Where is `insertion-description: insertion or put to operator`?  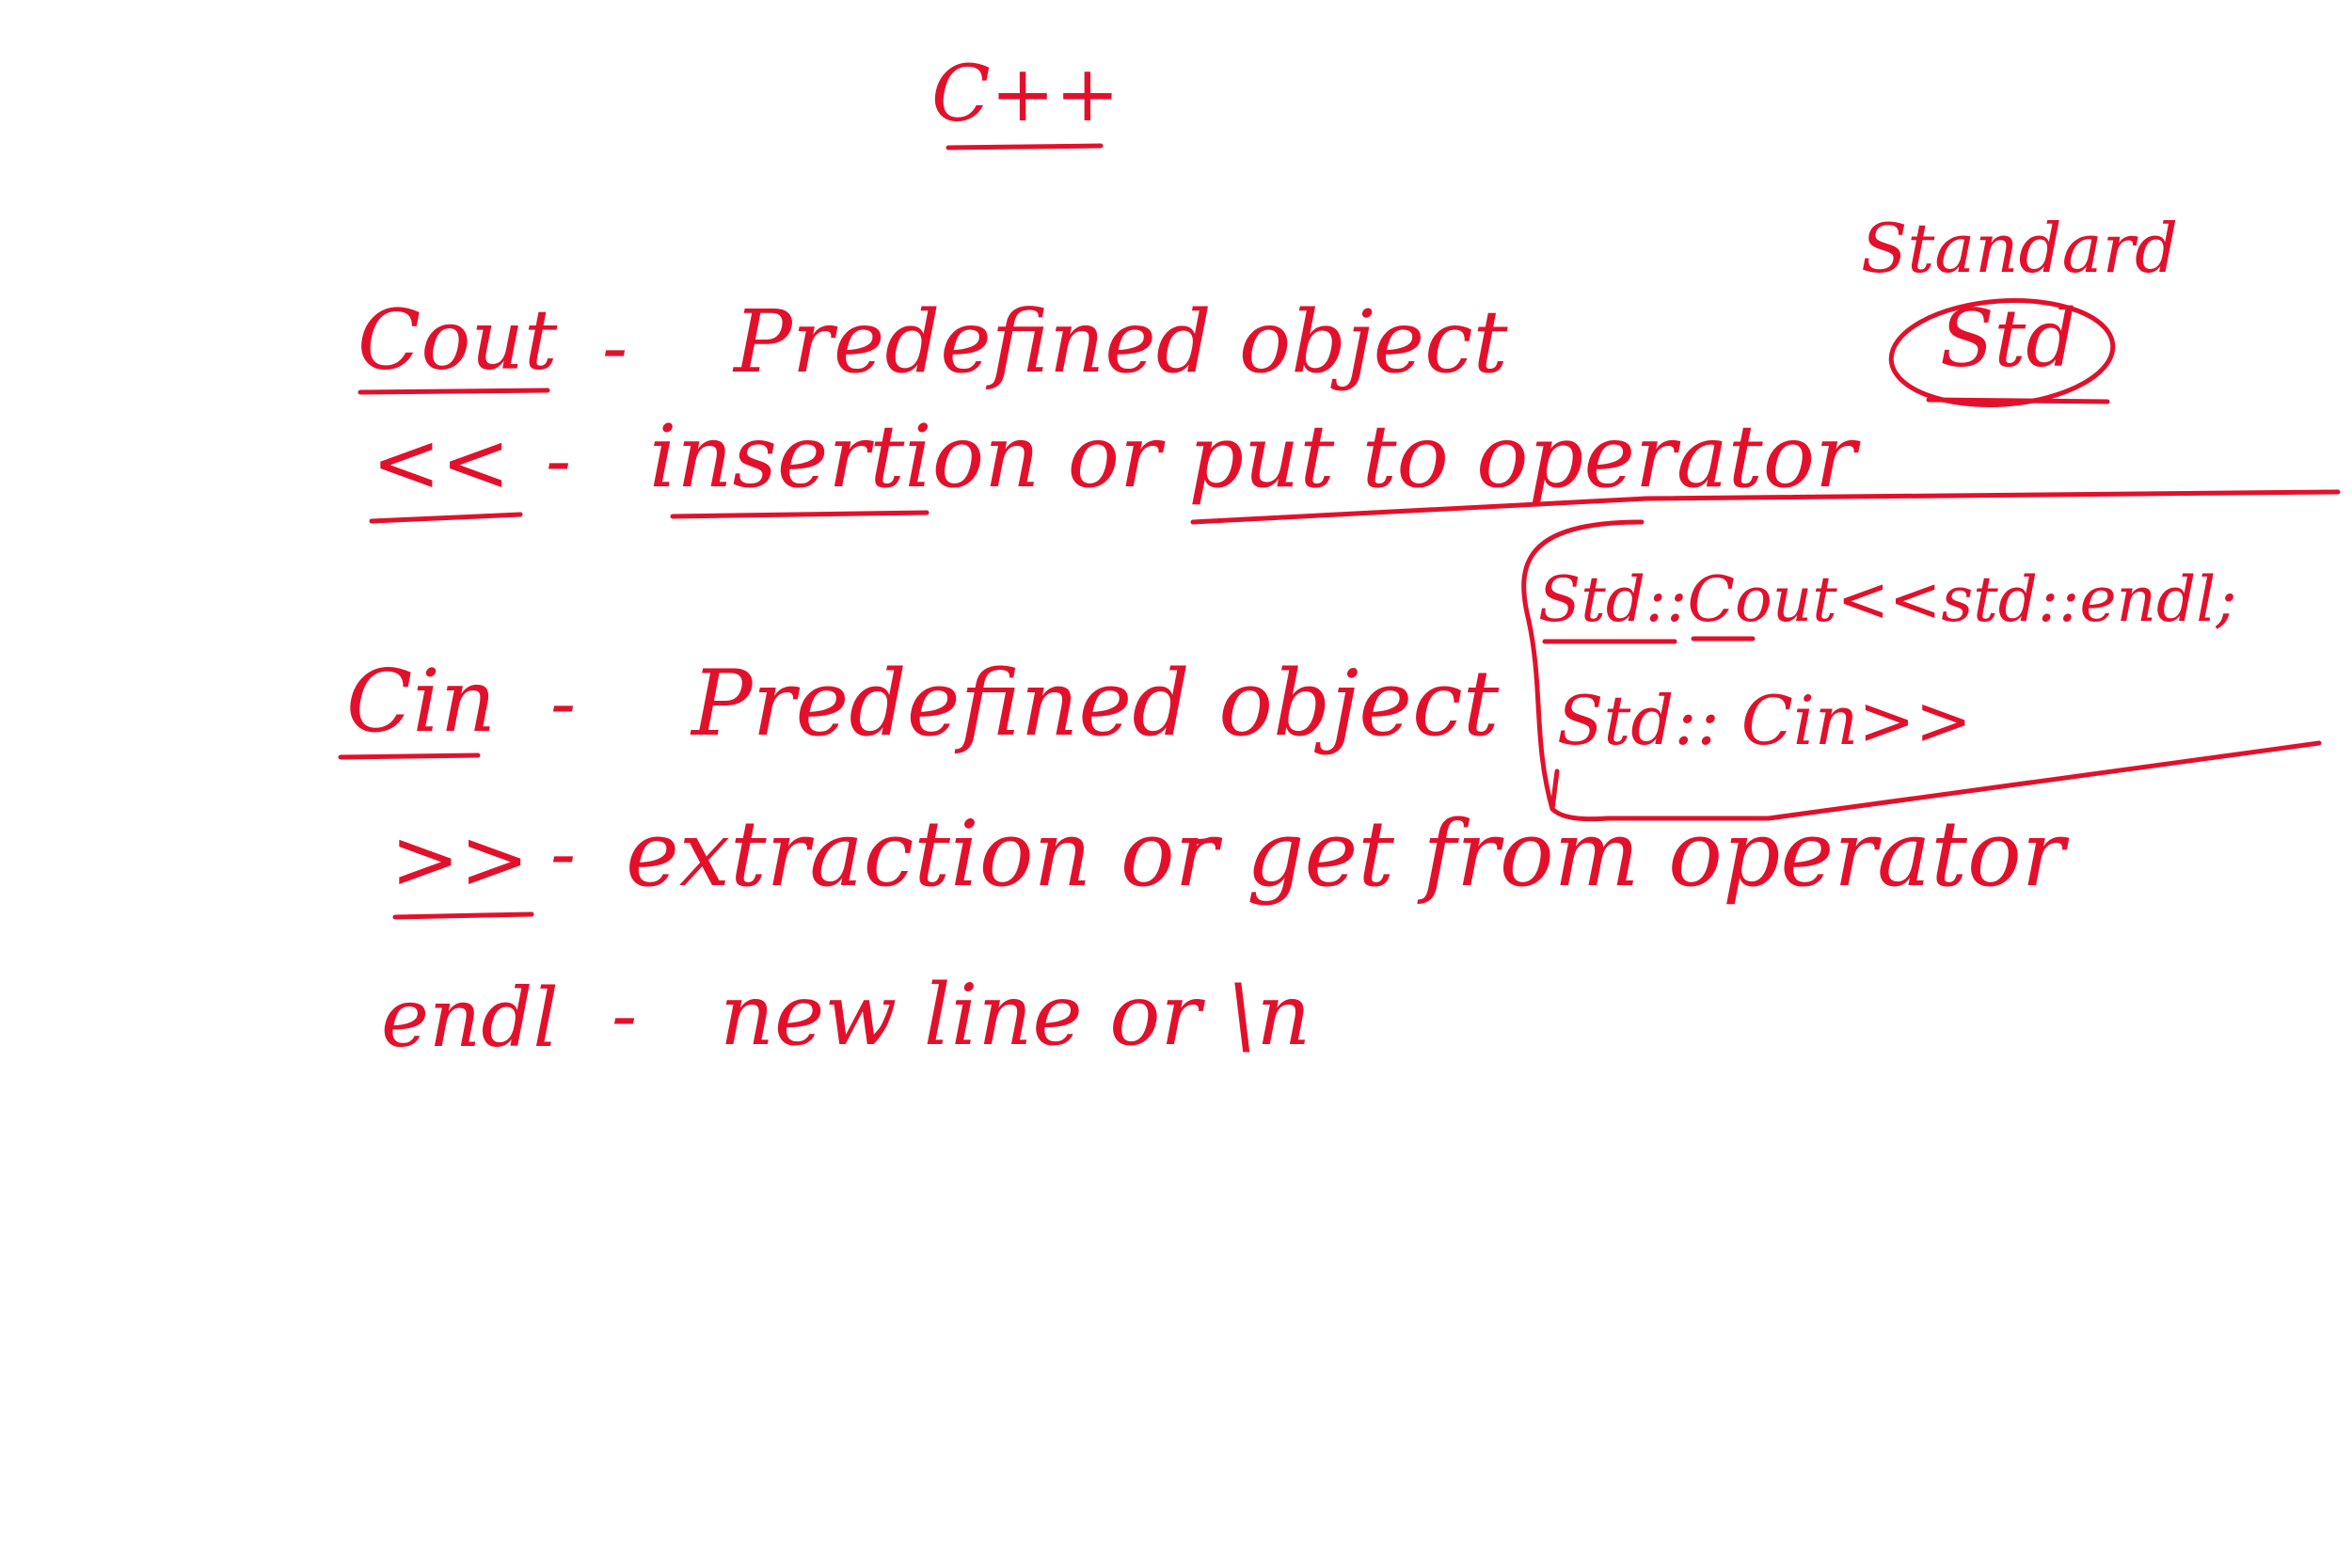
insertion-description: insertion or put to operator is located at coordinates (1253, 457).